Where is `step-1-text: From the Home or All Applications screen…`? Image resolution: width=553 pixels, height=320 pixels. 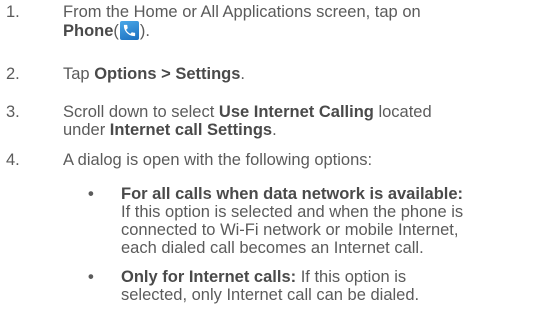
step-1-text: From the Home or All Applications screen… is located at coordinates (242, 12).